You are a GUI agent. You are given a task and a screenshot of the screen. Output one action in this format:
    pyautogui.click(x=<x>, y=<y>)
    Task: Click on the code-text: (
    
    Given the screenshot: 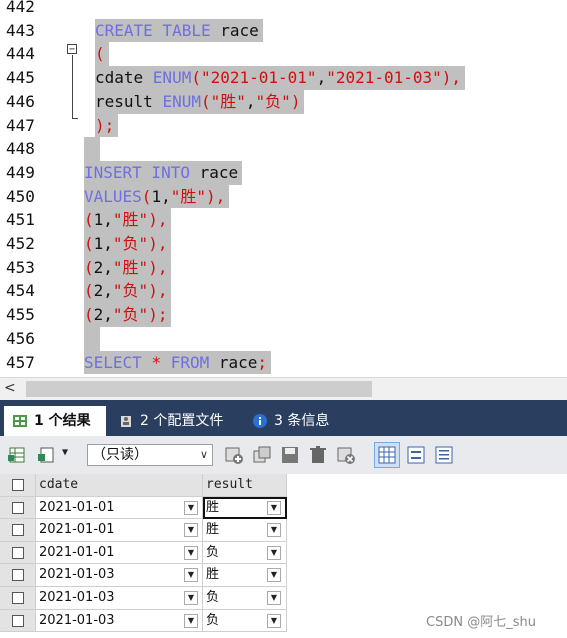 What is the action you would take?
    pyautogui.click(x=102, y=54)
    